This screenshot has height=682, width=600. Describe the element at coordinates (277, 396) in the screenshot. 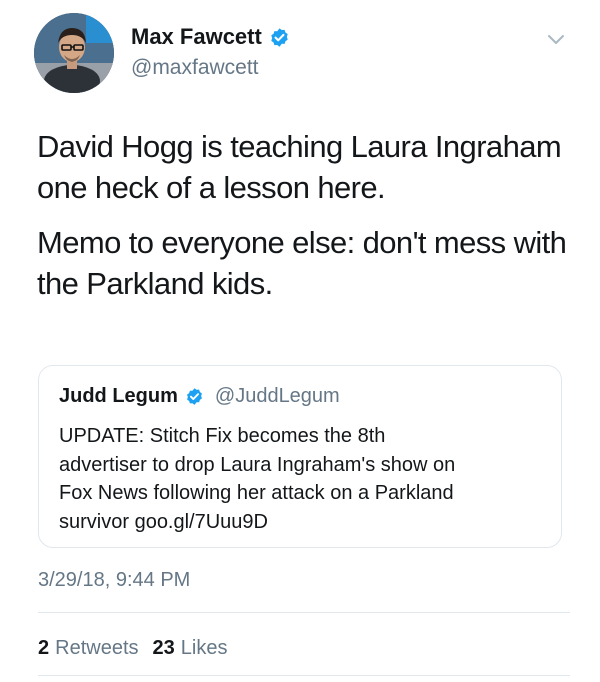

I see `quoted-author-handle: @JuddLegum` at that location.